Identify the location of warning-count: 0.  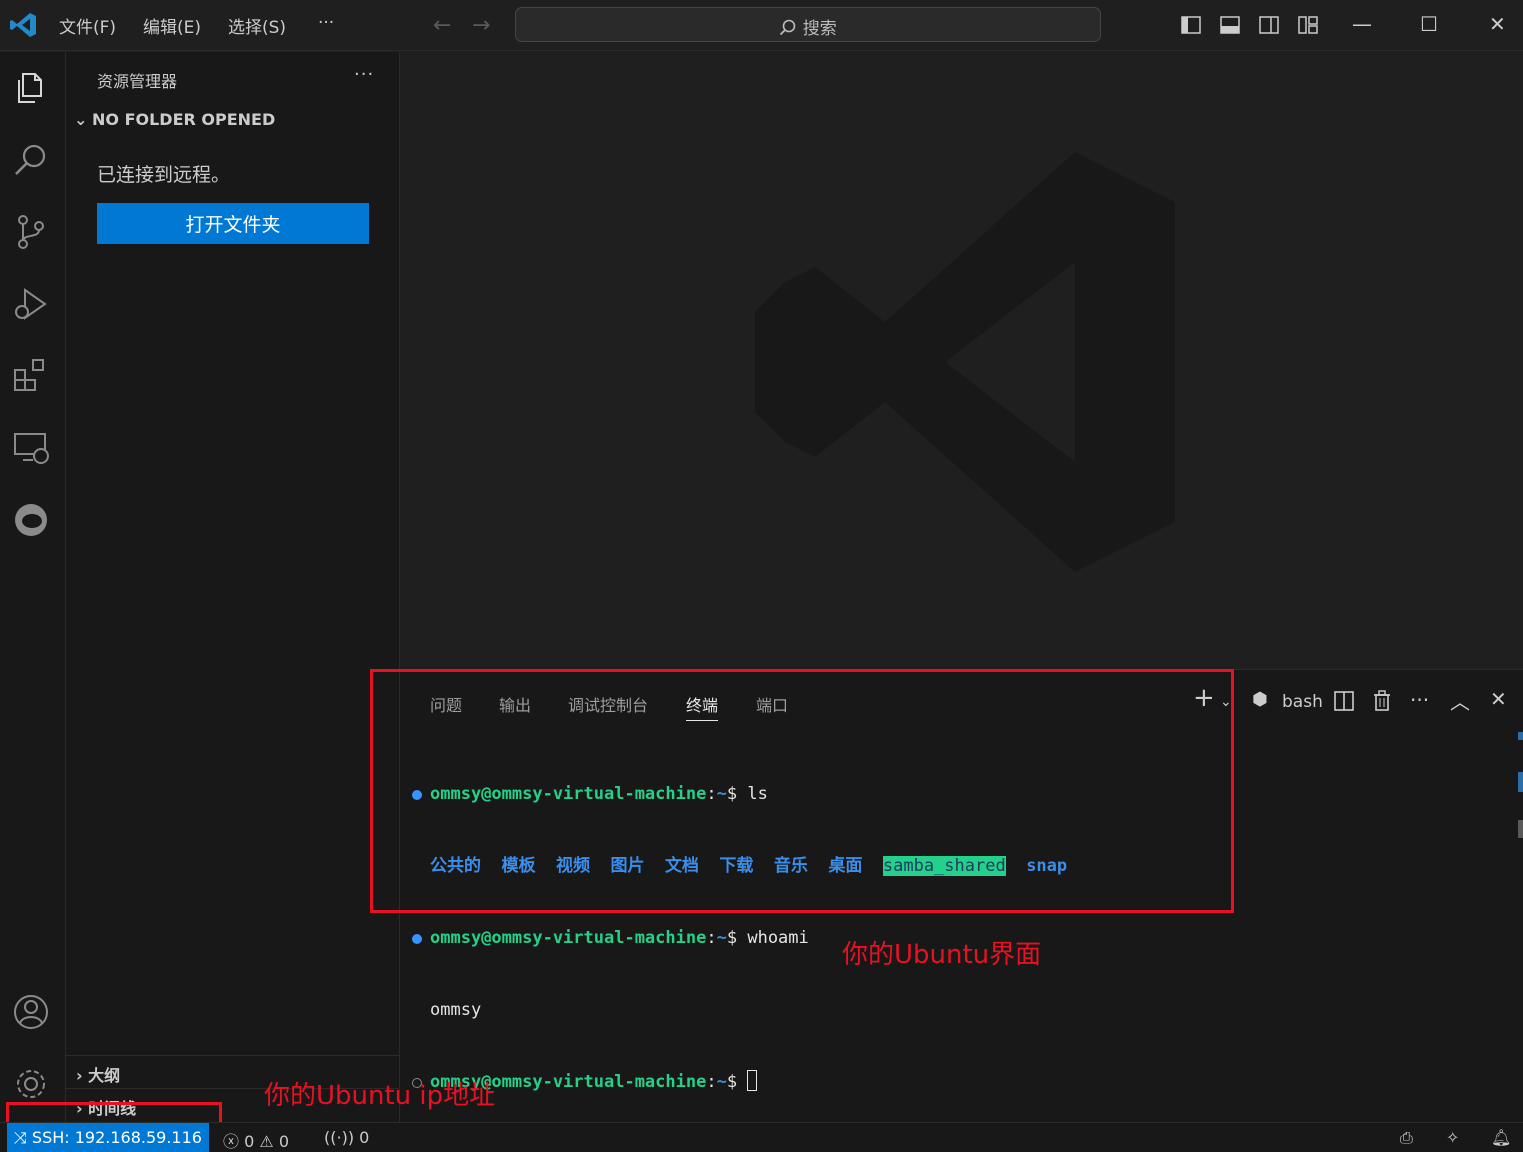
(284, 1141).